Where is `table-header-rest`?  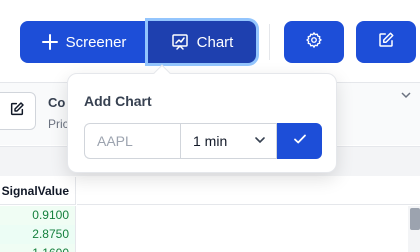
table-header-rest is located at coordinates (248, 191).